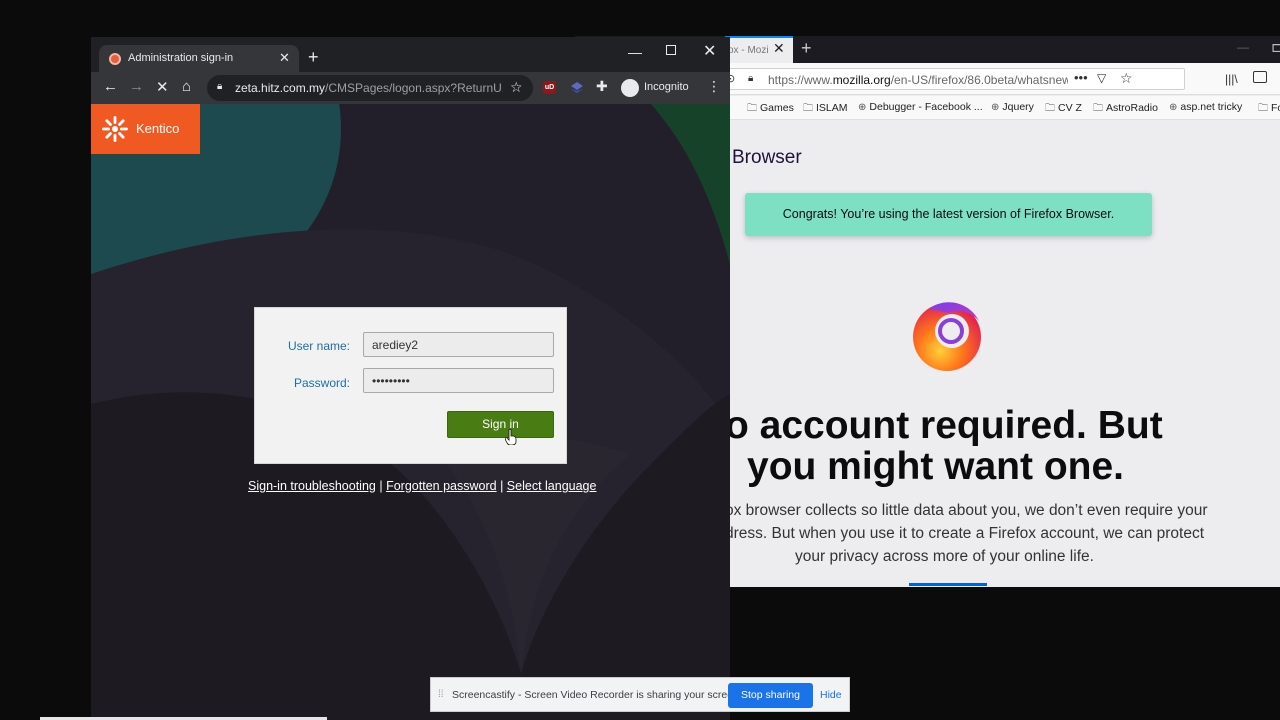 The width and height of the screenshot is (1280, 720). What do you see at coordinates (806, 48) in the screenshot?
I see `firefox-new-tab-icon: +` at bounding box center [806, 48].